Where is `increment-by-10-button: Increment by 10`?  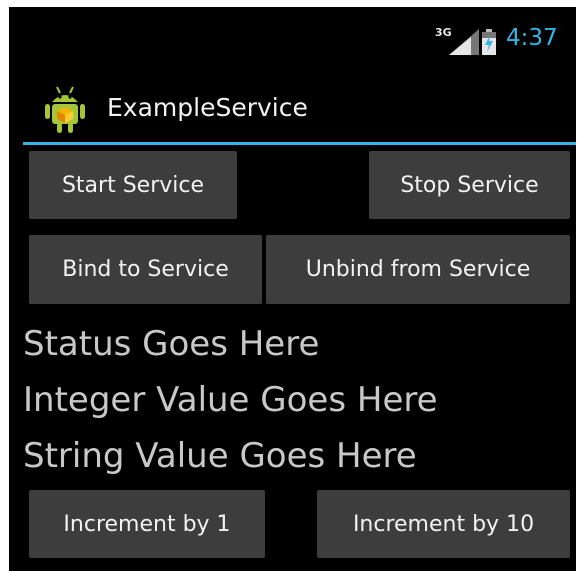 increment-by-10-button: Increment by 10 is located at coordinates (443, 524).